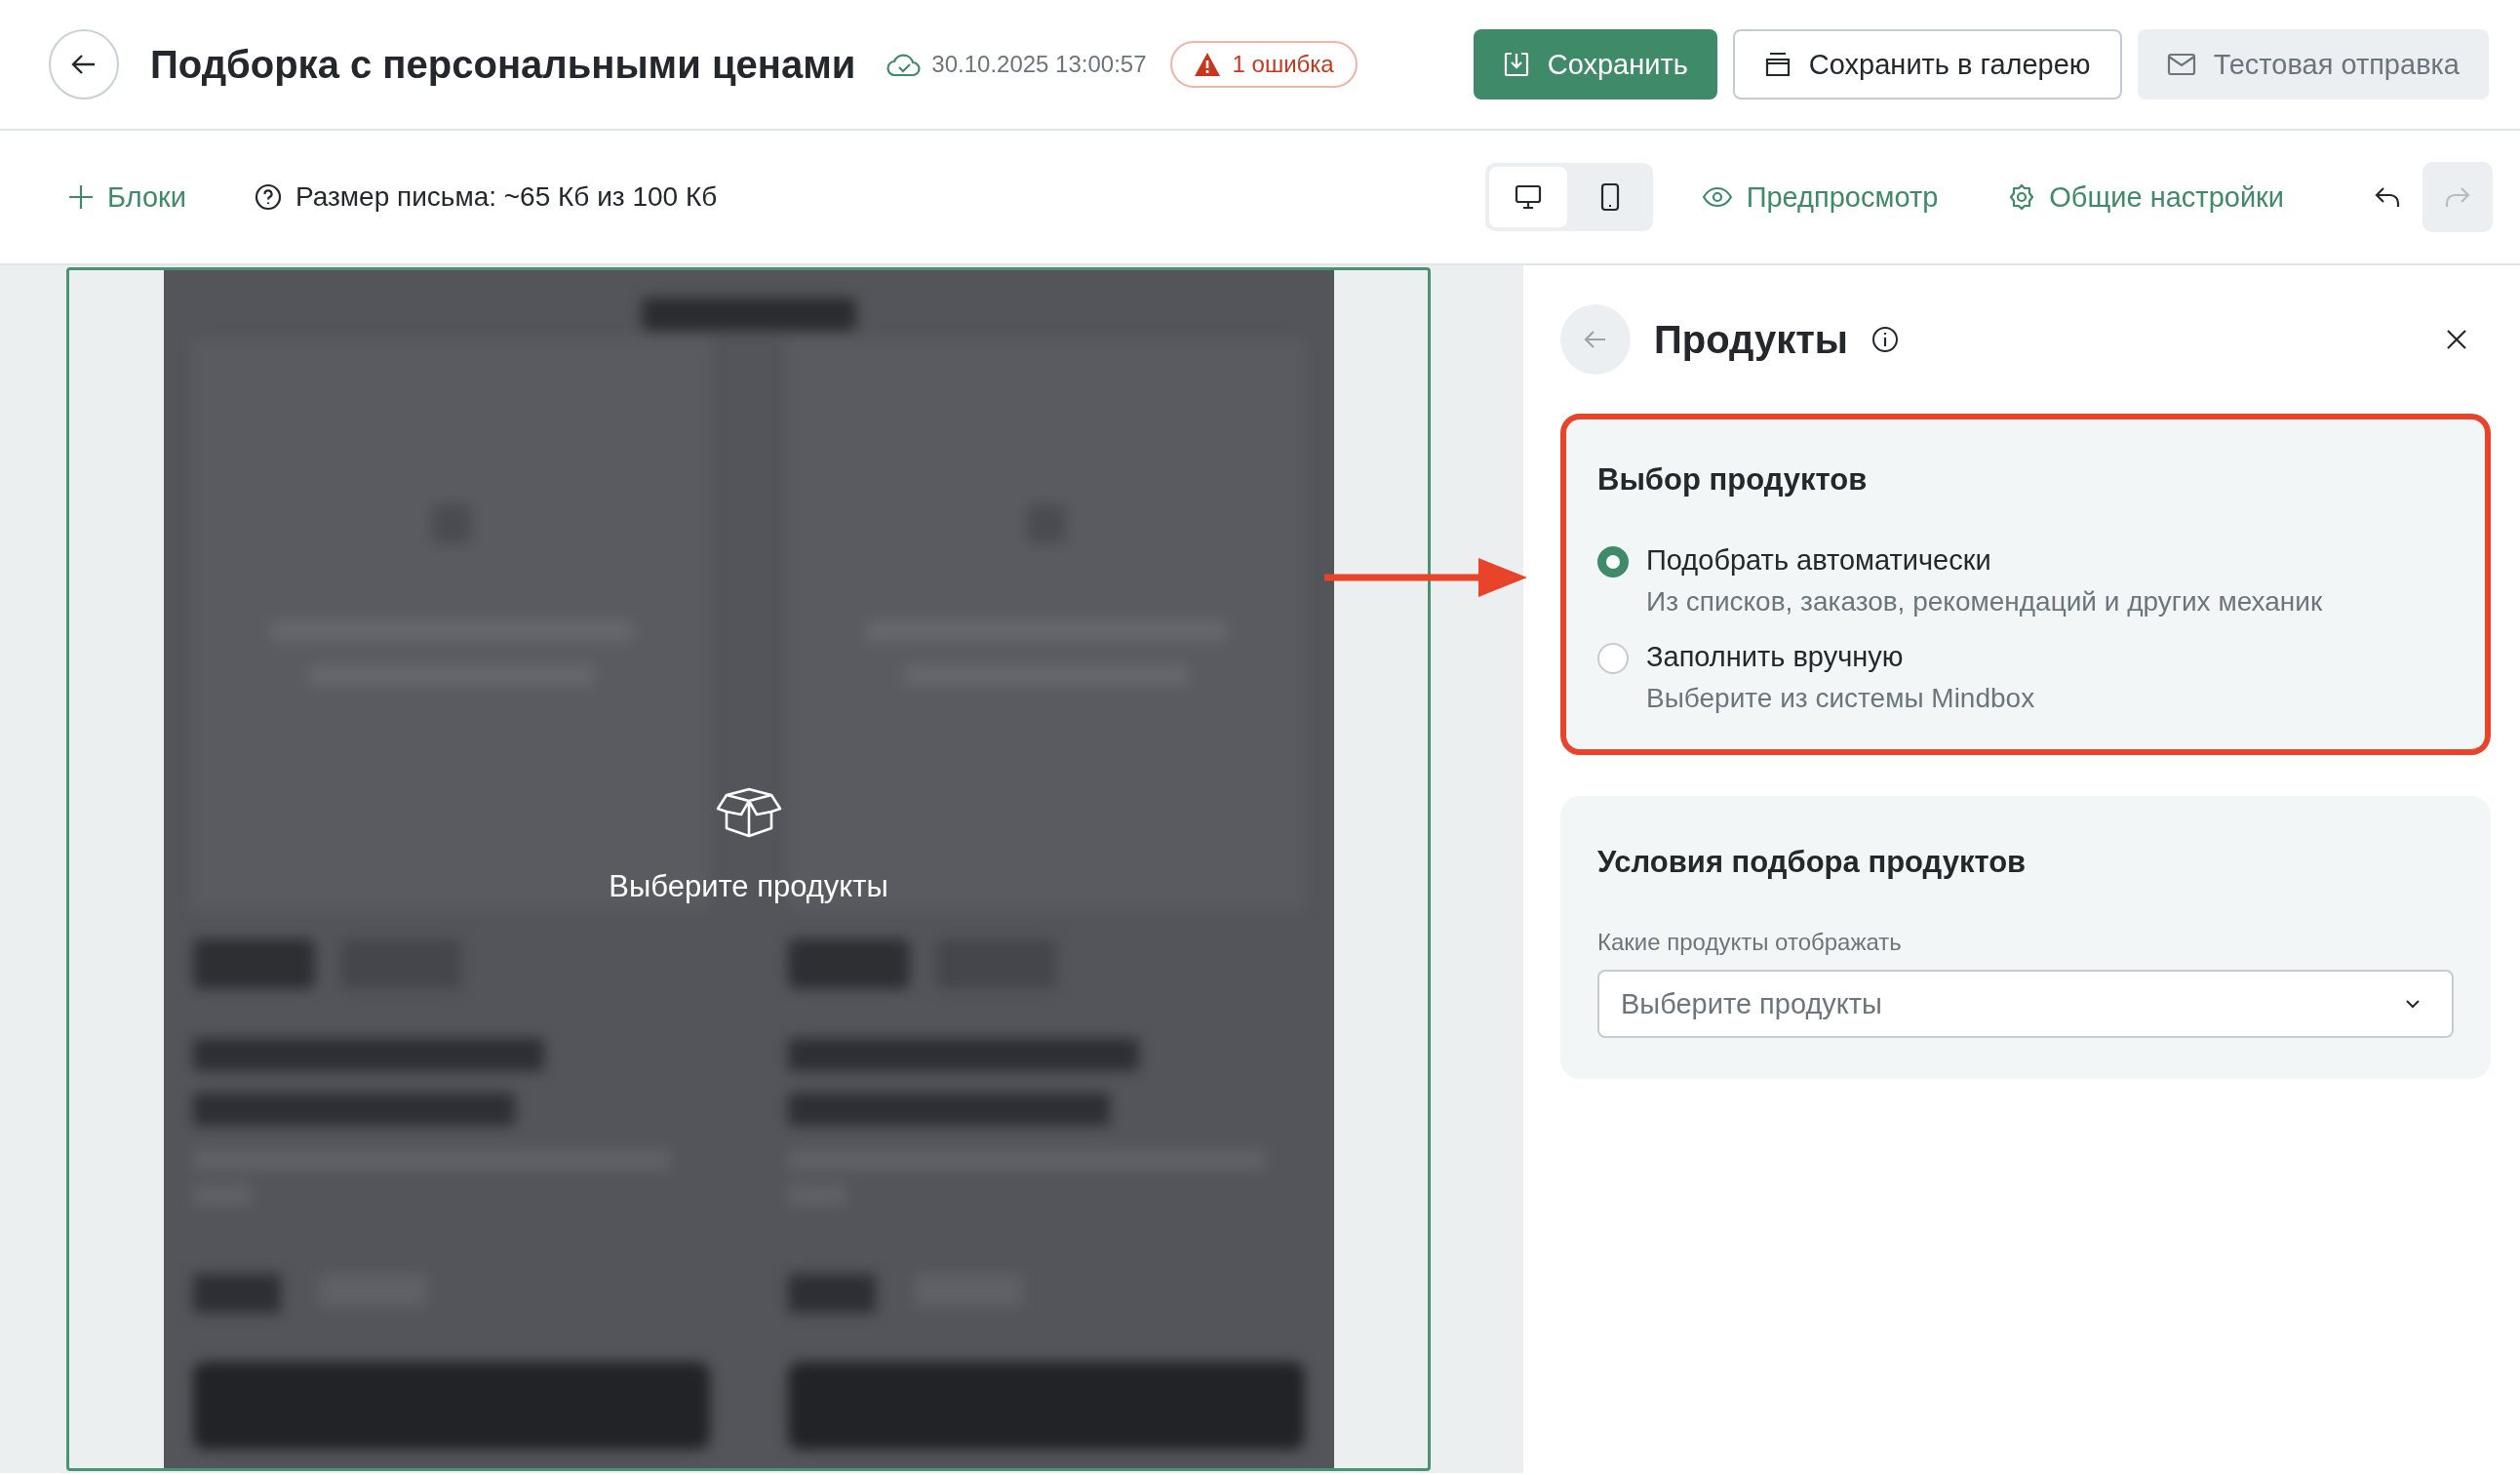 This screenshot has height=1475, width=2520. Describe the element at coordinates (748, 887) in the screenshot. I see `overlay-message: Выберите продукты` at that location.